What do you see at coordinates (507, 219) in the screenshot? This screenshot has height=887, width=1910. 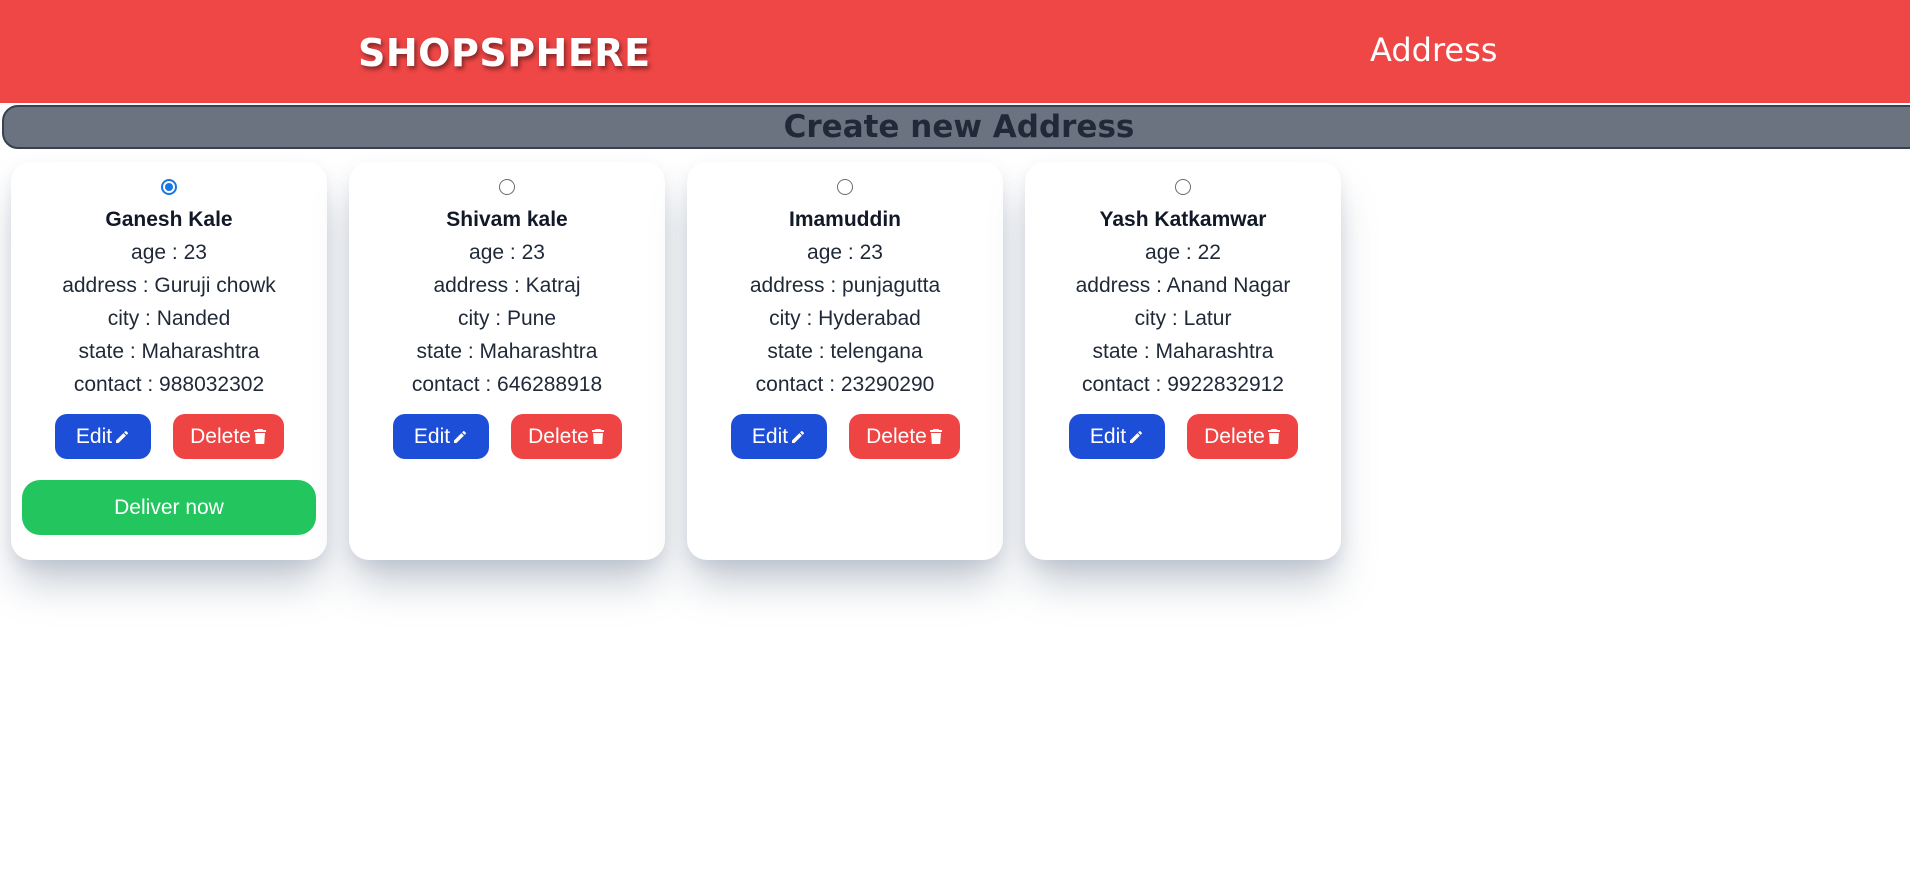 I see `address-name: Shivam kale` at bounding box center [507, 219].